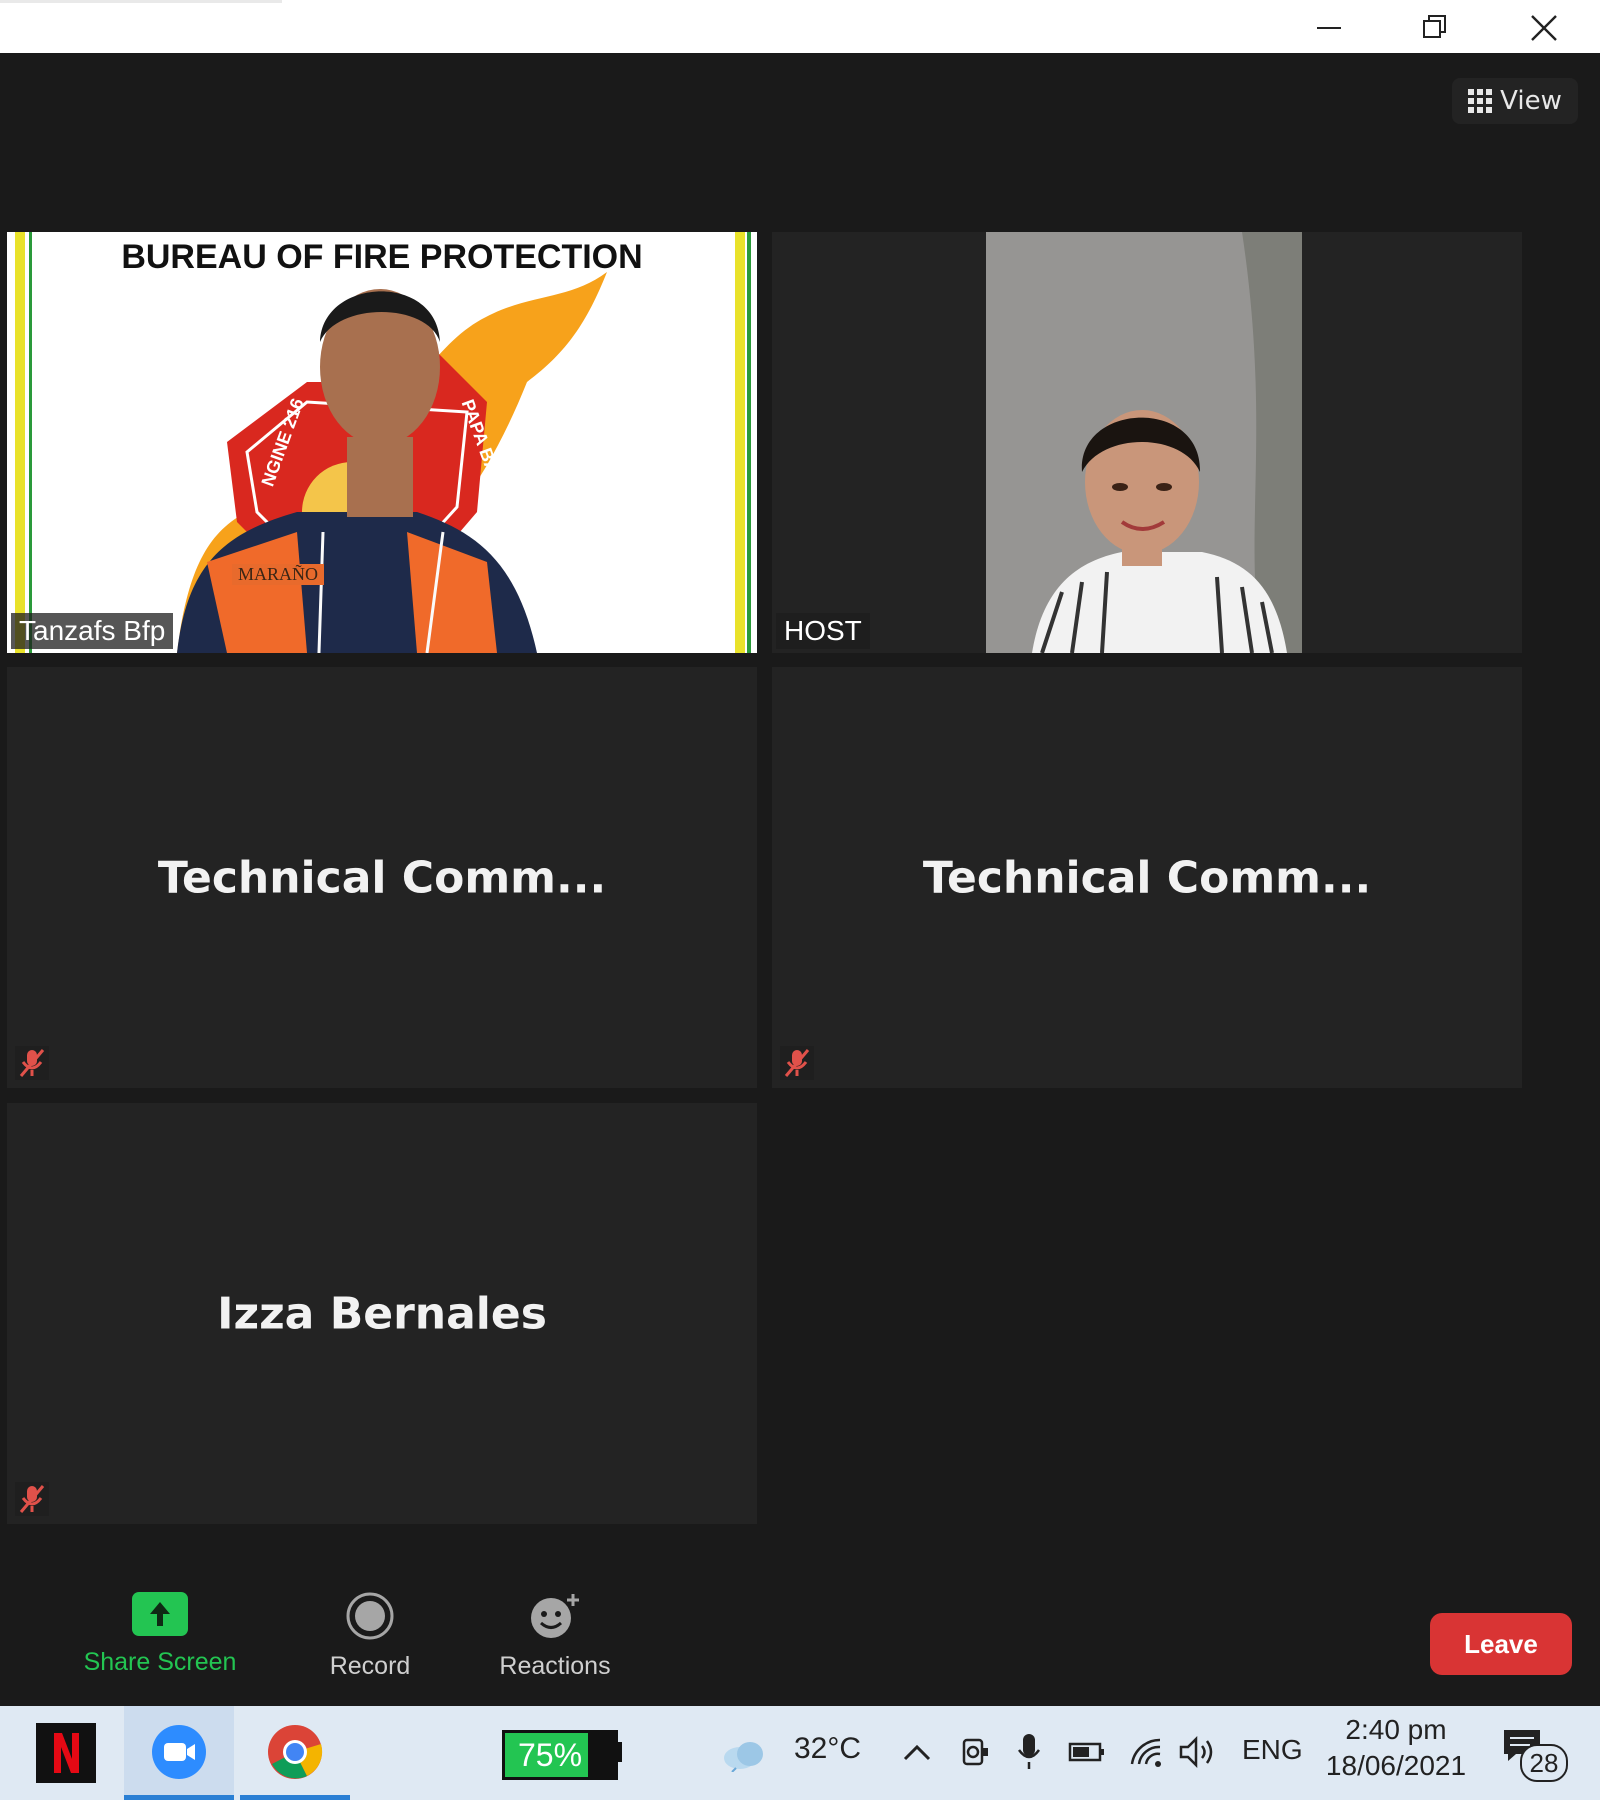  What do you see at coordinates (1087, 1752) in the screenshot?
I see `battery-status-icon` at bounding box center [1087, 1752].